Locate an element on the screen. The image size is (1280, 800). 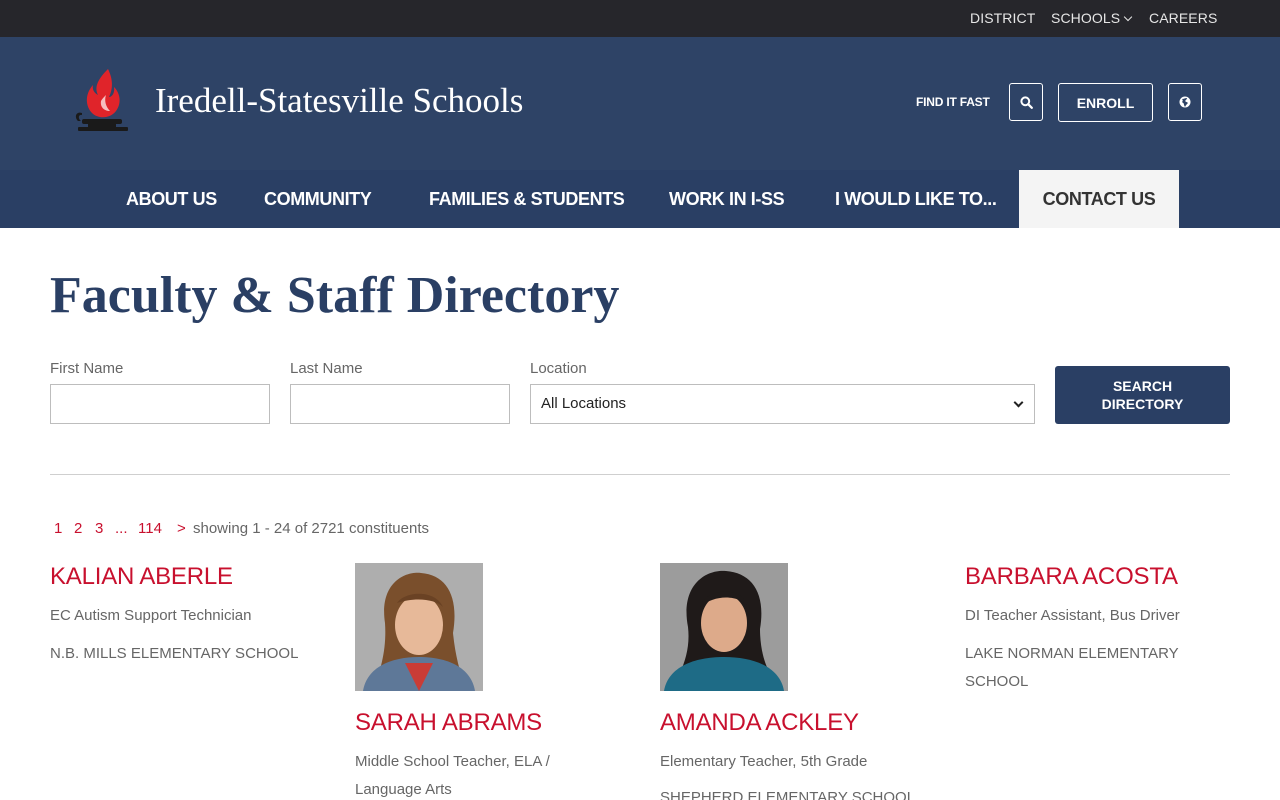
person-title: Elementary Teacher, 5th Grade is located at coordinates (764, 761).